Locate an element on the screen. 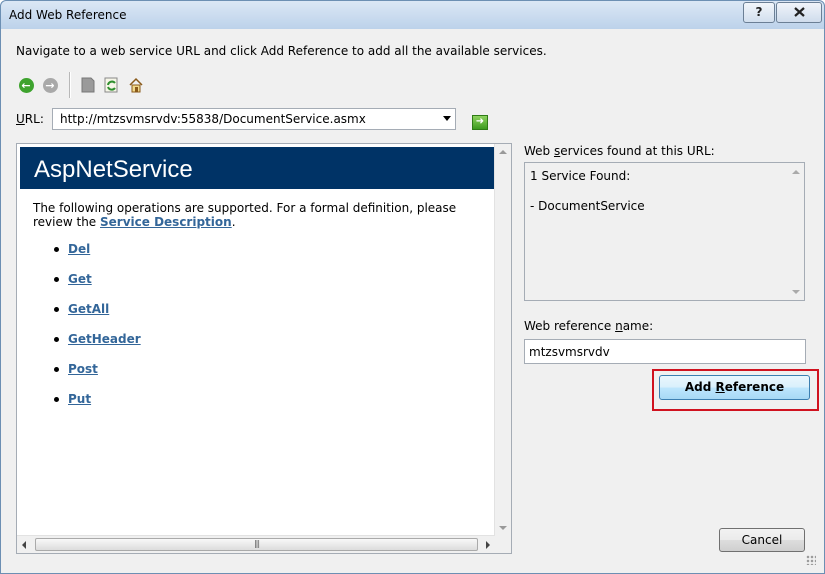  close-button is located at coordinates (799, 12).